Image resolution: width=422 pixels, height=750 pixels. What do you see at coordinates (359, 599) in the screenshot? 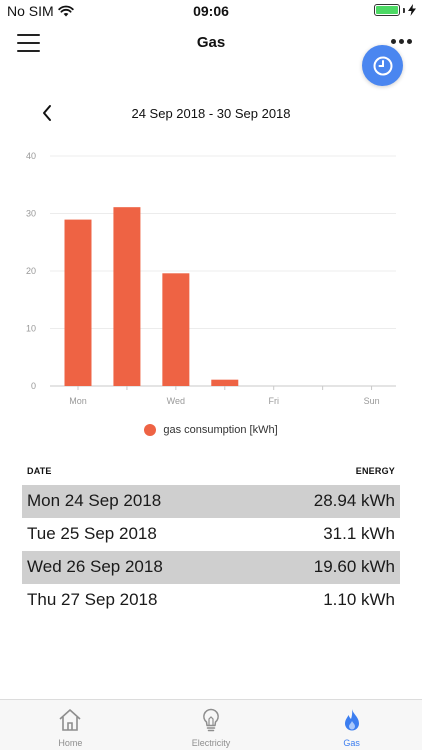
I see `row-energy: 1.10 kWh` at bounding box center [359, 599].